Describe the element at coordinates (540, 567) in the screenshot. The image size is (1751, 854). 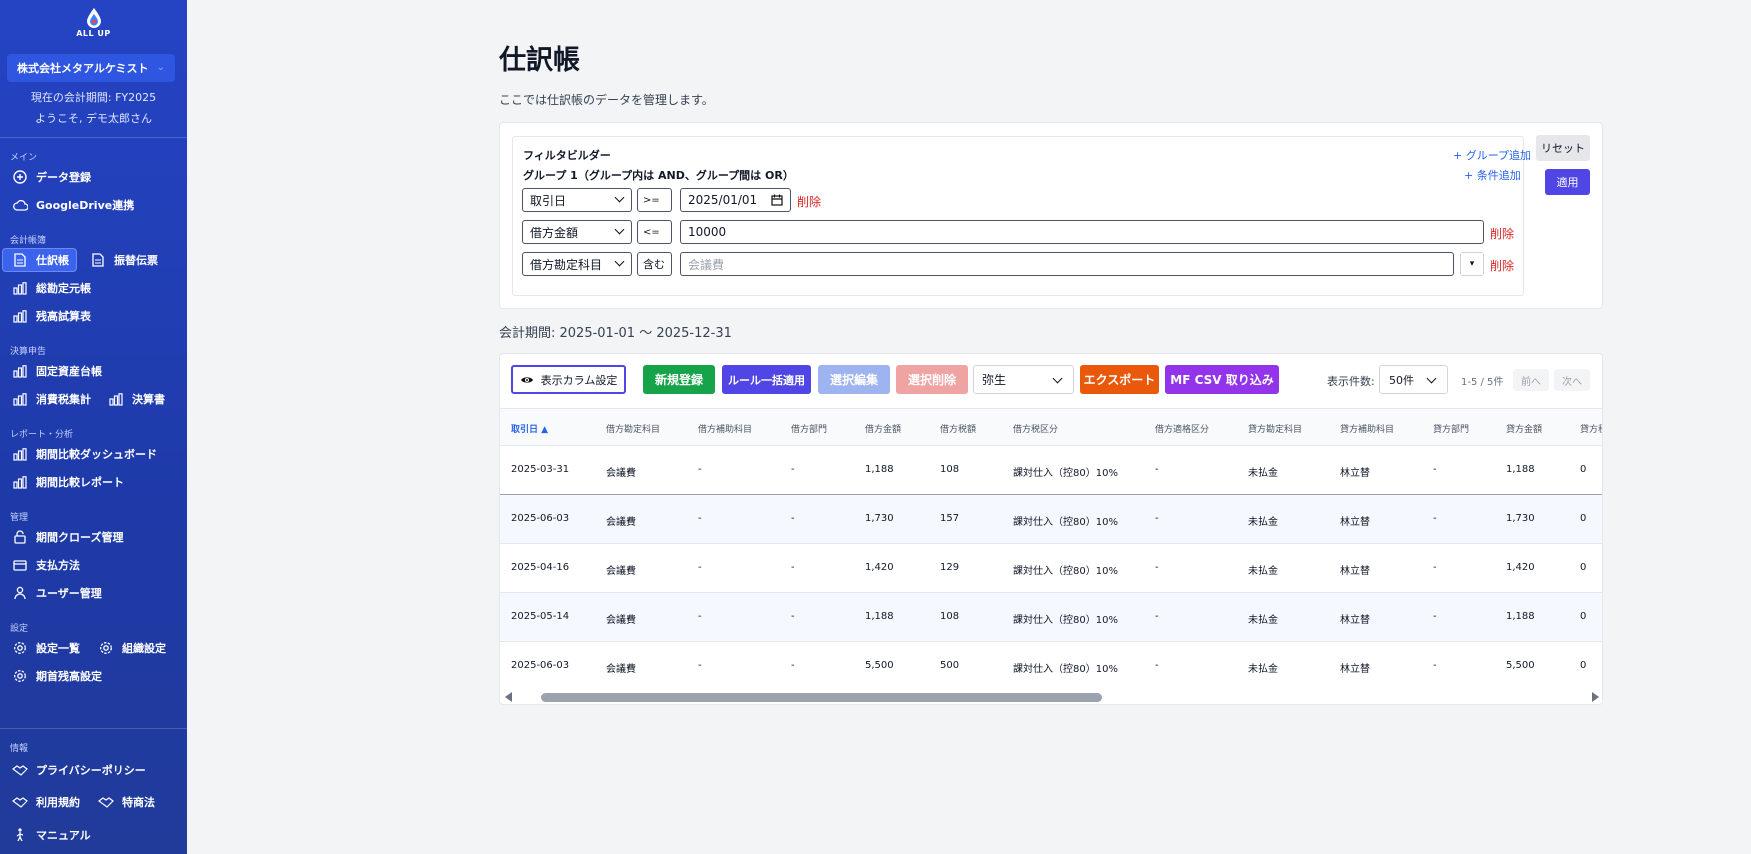
I see `table-cell: 2025-04-16` at that location.